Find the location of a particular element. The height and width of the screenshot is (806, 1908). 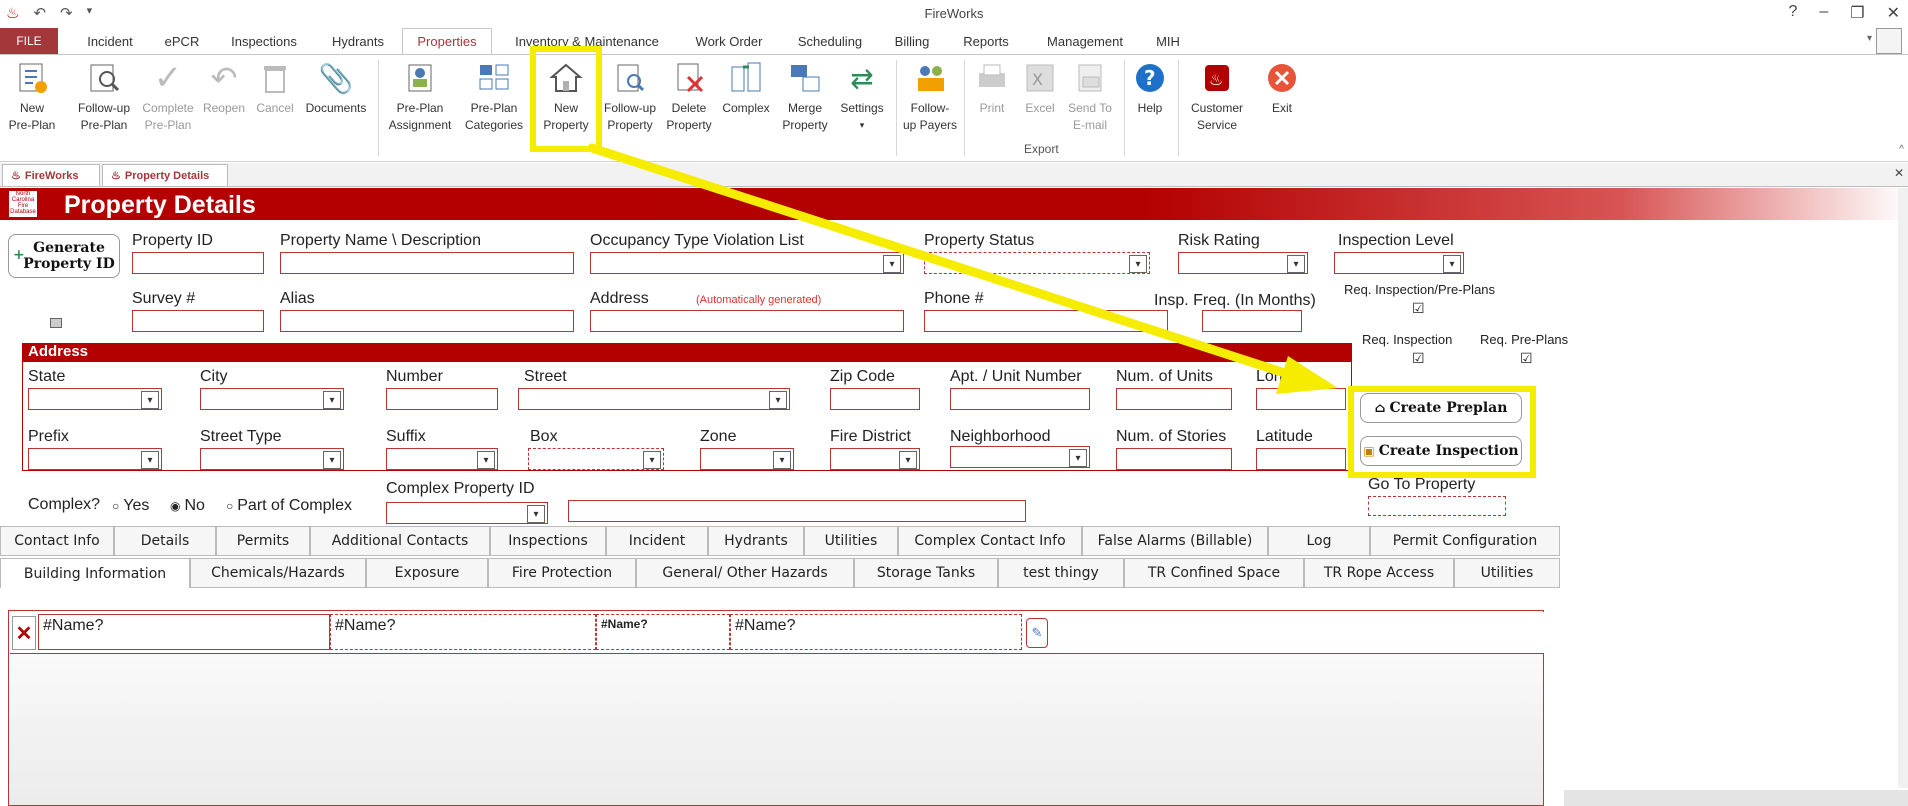

tab-inspections-sub: Inspections is located at coordinates (548, 541).